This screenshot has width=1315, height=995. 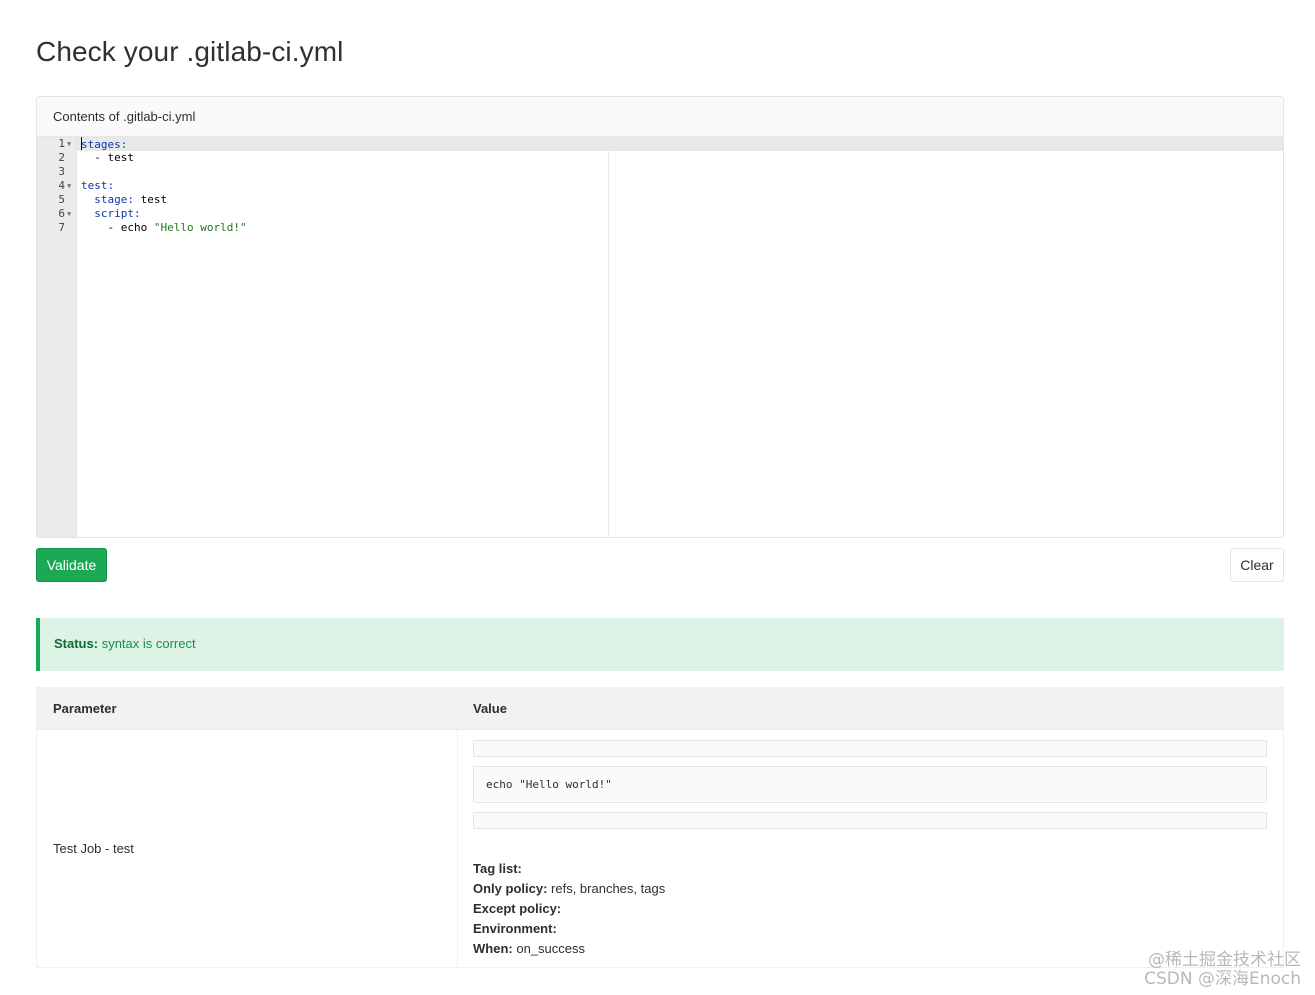 What do you see at coordinates (517, 908) in the screenshot?
I see `job-meta-label: Except policy:` at bounding box center [517, 908].